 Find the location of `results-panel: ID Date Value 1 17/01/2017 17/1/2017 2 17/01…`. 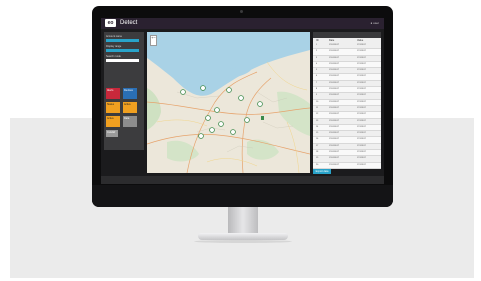

results-panel: ID Date Value 1 17/01/2017 17/1/2017 2 17/01… is located at coordinates (347, 100).